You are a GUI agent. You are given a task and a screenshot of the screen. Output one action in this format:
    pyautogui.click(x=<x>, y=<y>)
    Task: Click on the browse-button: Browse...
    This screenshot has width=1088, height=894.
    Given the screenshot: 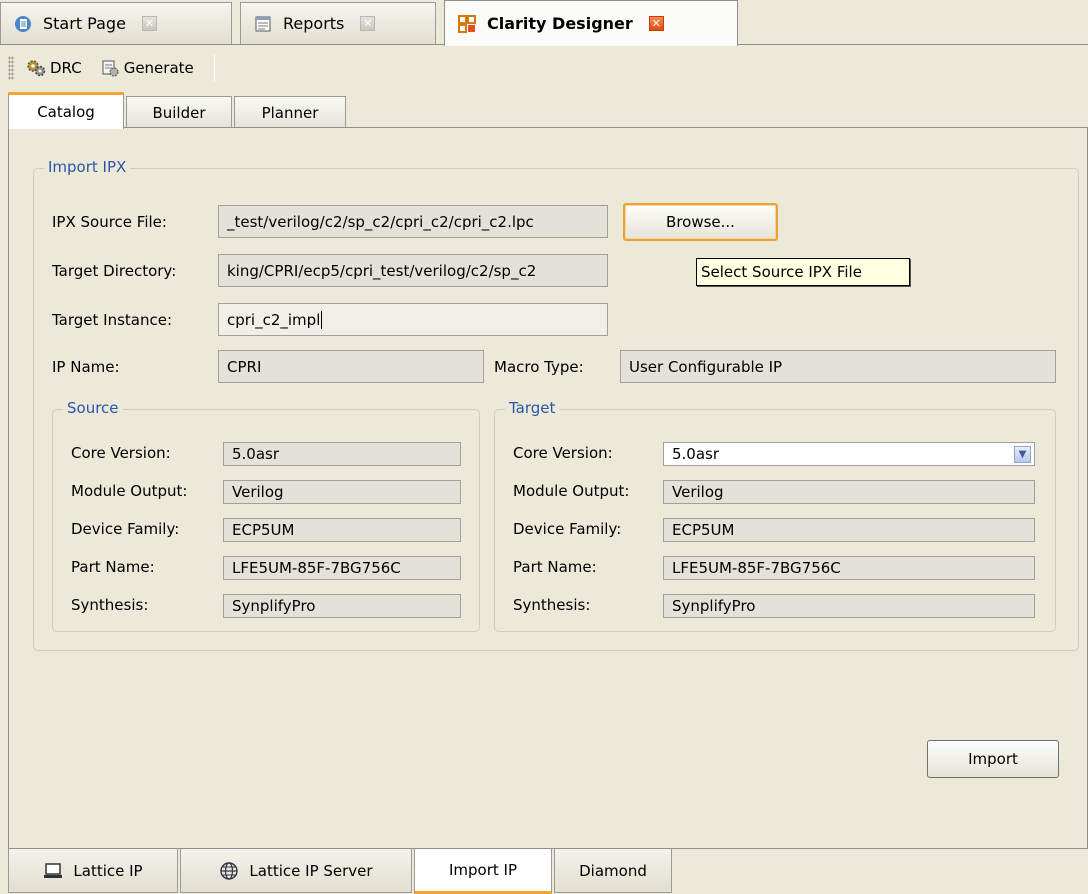 What is the action you would take?
    pyautogui.click(x=700, y=222)
    